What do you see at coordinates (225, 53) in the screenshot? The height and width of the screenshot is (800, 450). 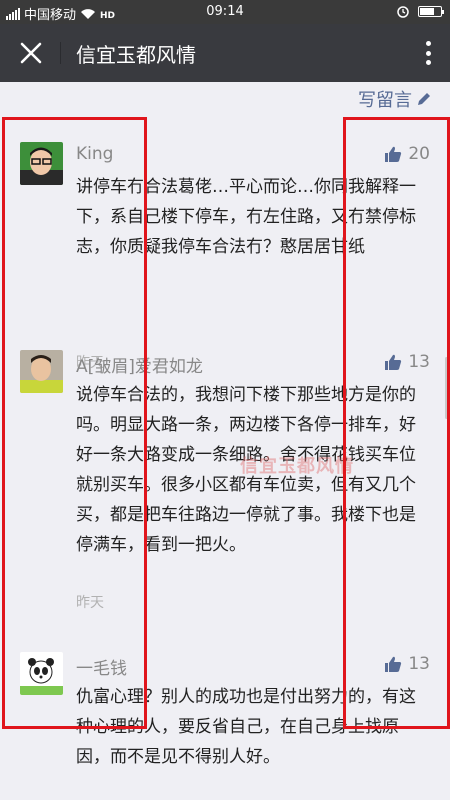 I see `title-bar: 信宜玉都风情` at bounding box center [225, 53].